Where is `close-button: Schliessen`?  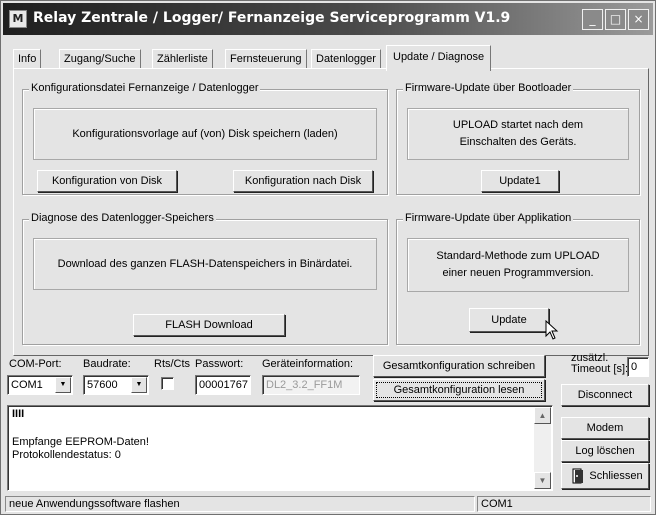
close-button: Schliessen is located at coordinates (605, 476).